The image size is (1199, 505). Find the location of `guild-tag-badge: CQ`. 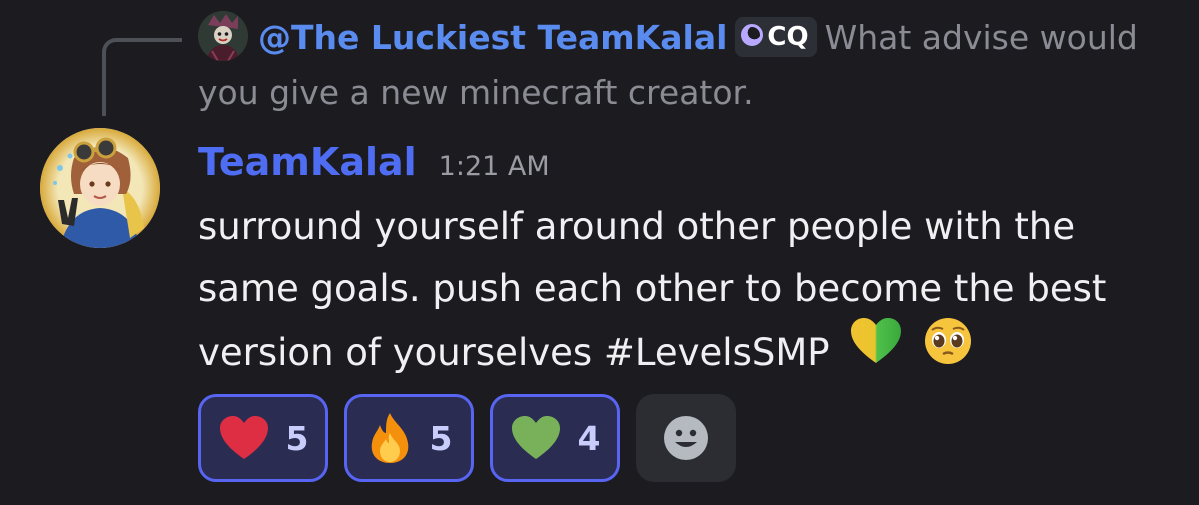

guild-tag-badge: CQ is located at coordinates (776, 36).